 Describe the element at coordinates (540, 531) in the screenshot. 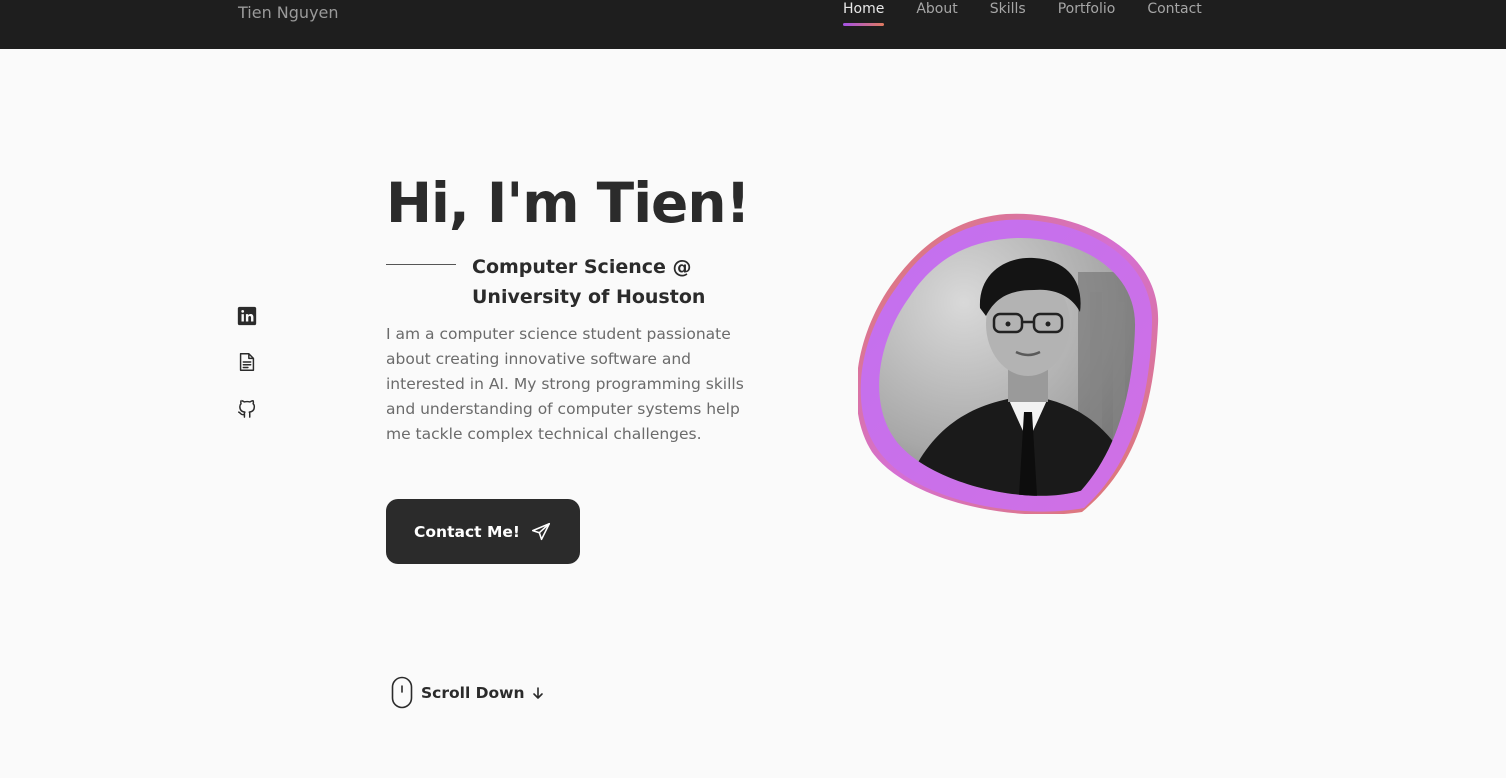

I see `send-icon` at that location.